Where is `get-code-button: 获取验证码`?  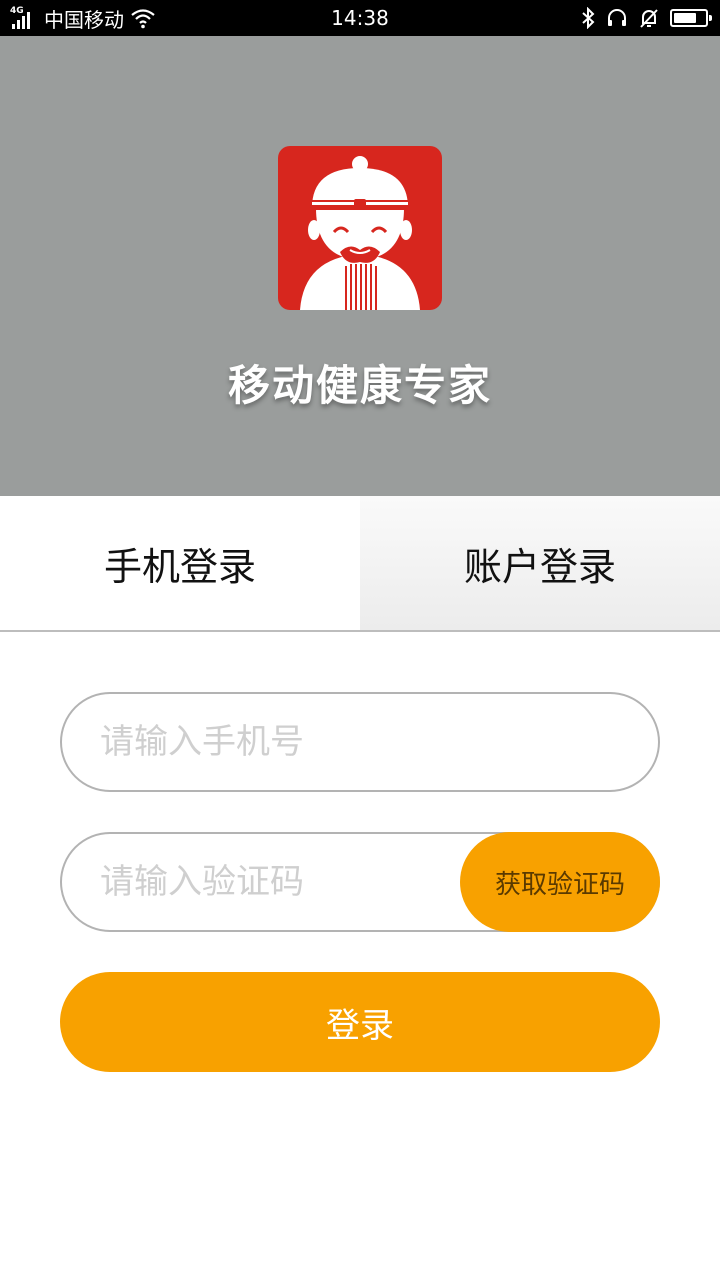
get-code-button: 获取验证码 is located at coordinates (560, 882).